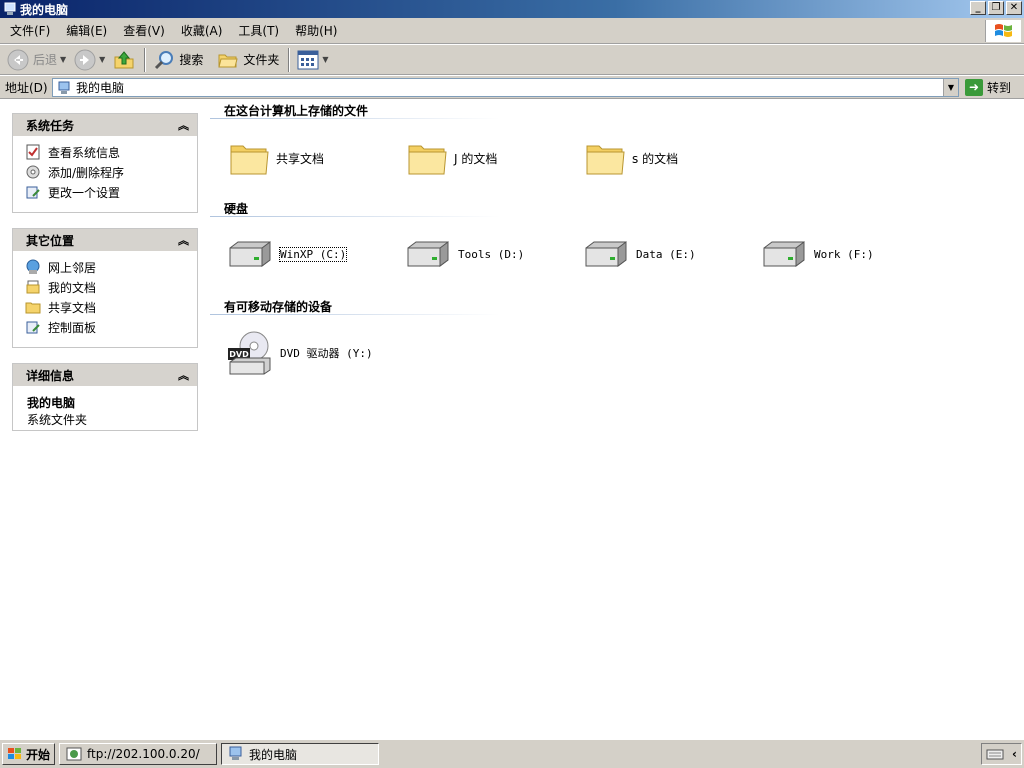  I want to click on back-label: 后退, so click(45, 60).